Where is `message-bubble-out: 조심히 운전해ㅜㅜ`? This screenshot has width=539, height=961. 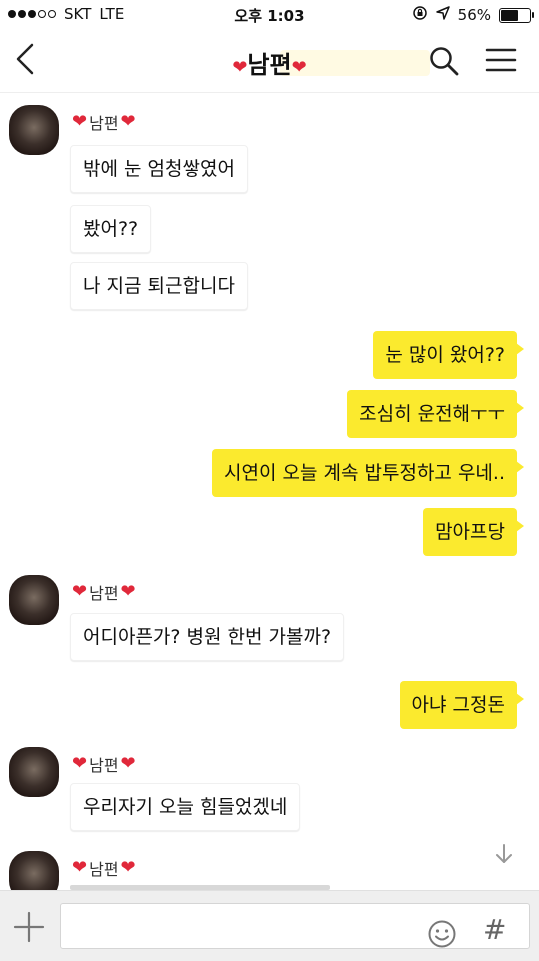 message-bubble-out: 조심히 운전해ㅜㅜ is located at coordinates (435, 414).